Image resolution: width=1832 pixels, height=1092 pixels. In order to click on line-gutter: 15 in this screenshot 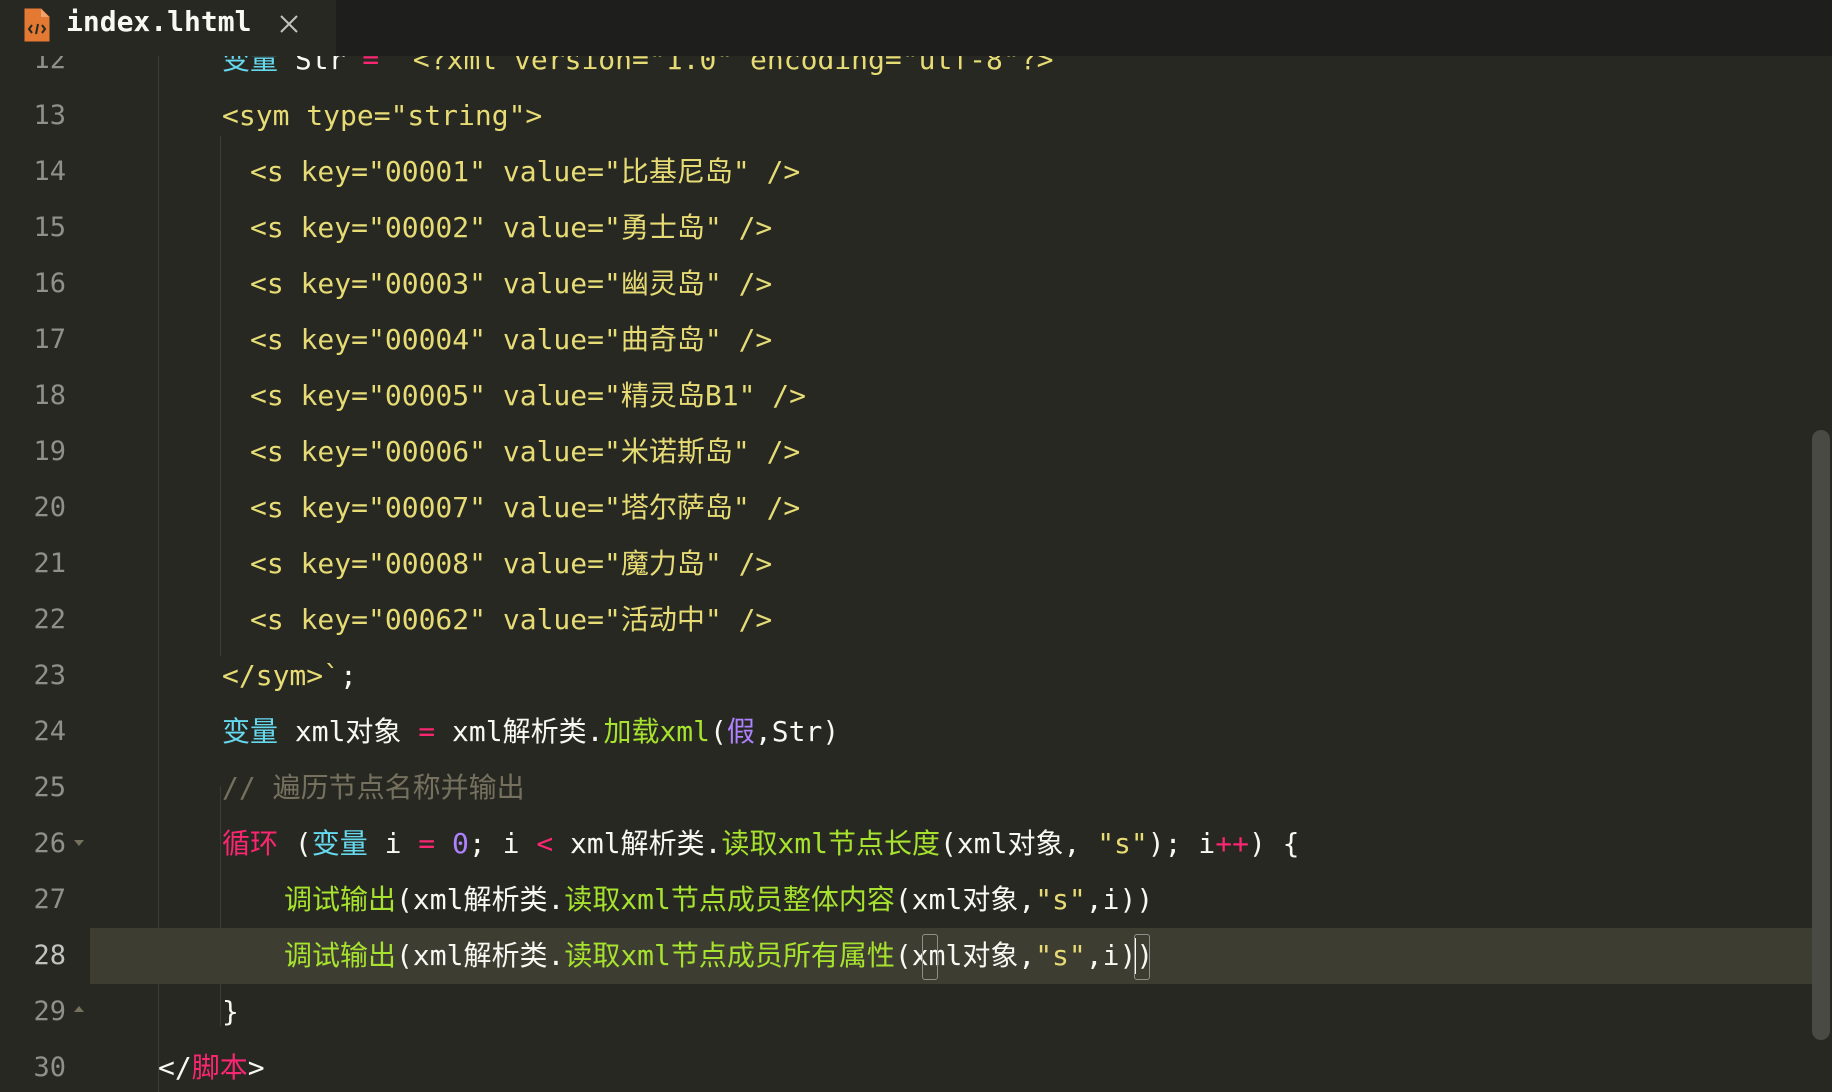, I will do `click(45, 228)`.